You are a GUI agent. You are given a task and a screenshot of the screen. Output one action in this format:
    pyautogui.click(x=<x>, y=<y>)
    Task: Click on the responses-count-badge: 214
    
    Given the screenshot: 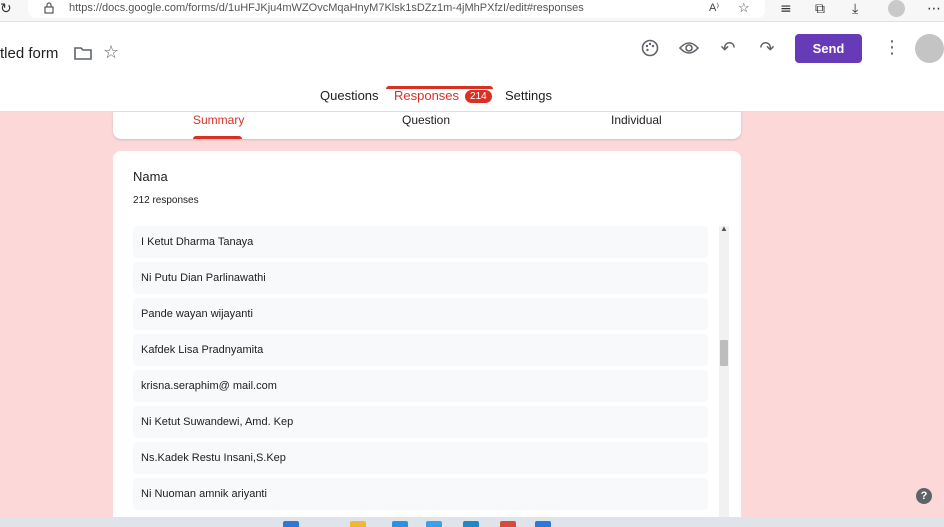 What is the action you would take?
    pyautogui.click(x=478, y=96)
    